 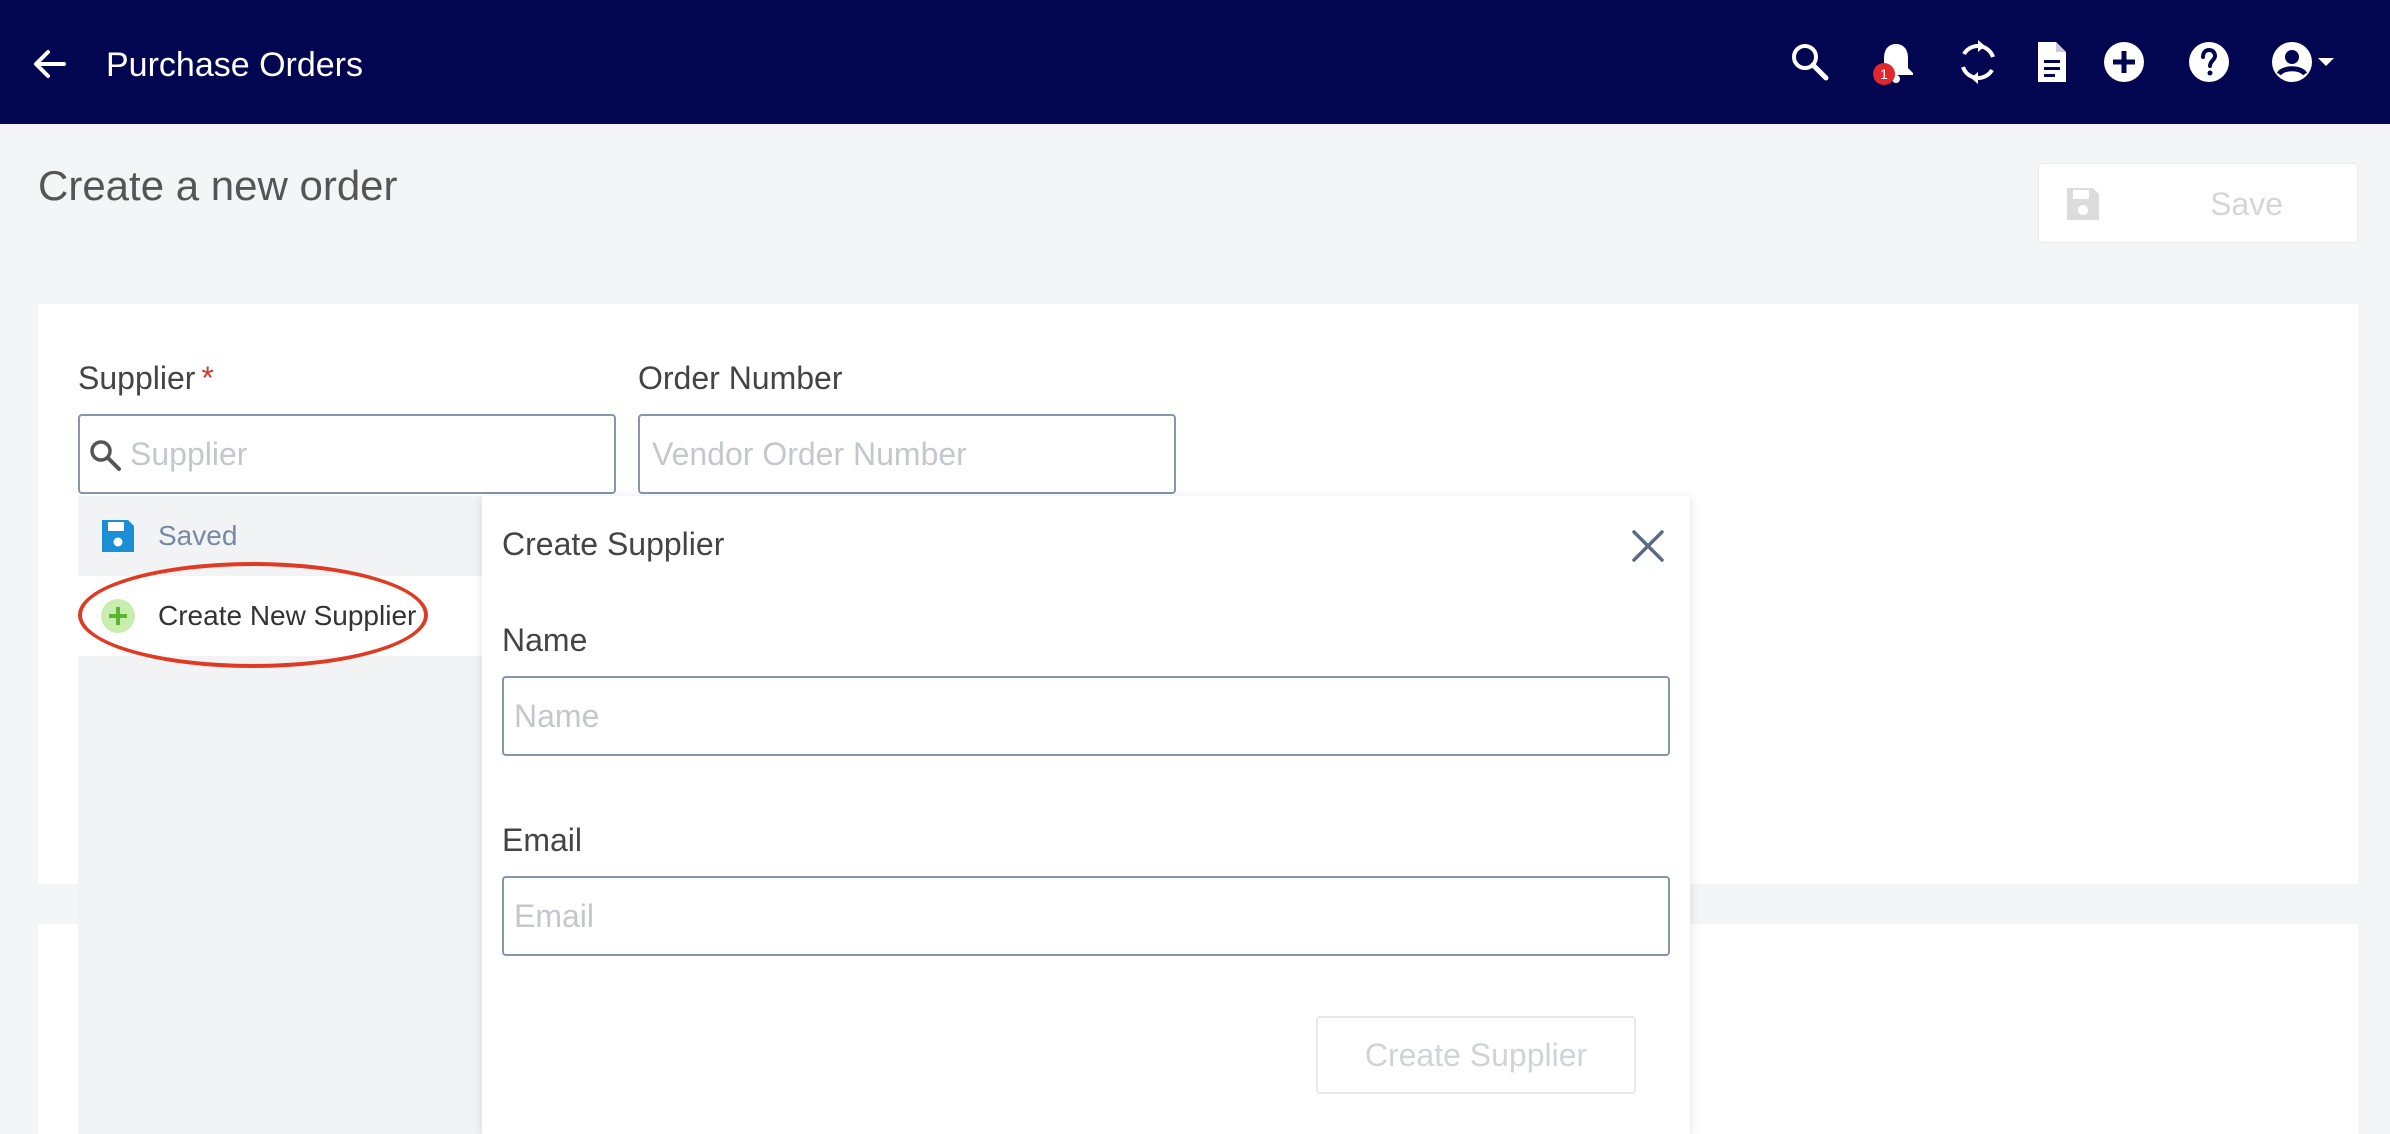 I want to click on supplier-search-field, so click(x=347, y=454).